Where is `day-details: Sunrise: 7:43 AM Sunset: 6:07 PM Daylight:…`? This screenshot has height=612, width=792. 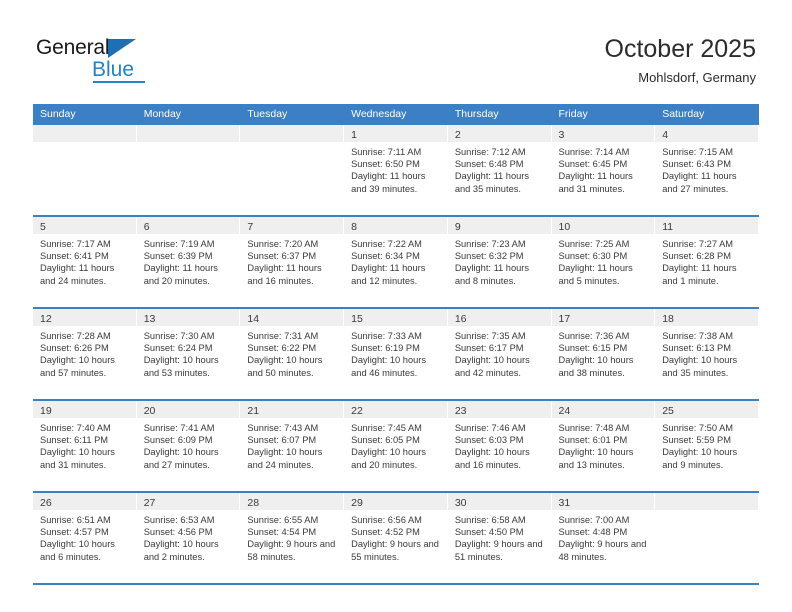 day-details: Sunrise: 7:43 AM Sunset: 6:07 PM Daylight:… is located at coordinates (291, 444).